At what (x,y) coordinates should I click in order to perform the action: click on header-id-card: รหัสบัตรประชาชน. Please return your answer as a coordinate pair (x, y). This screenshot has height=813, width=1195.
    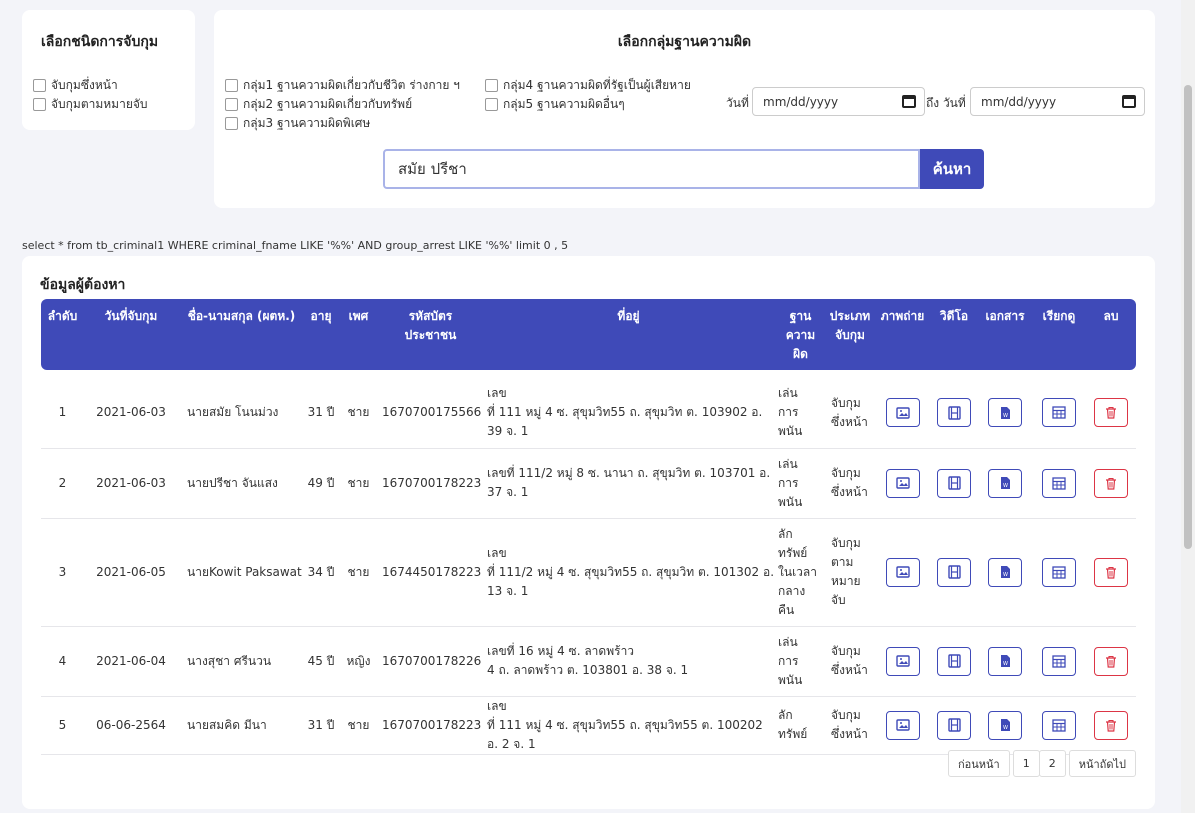
    Looking at the image, I should click on (430, 325).